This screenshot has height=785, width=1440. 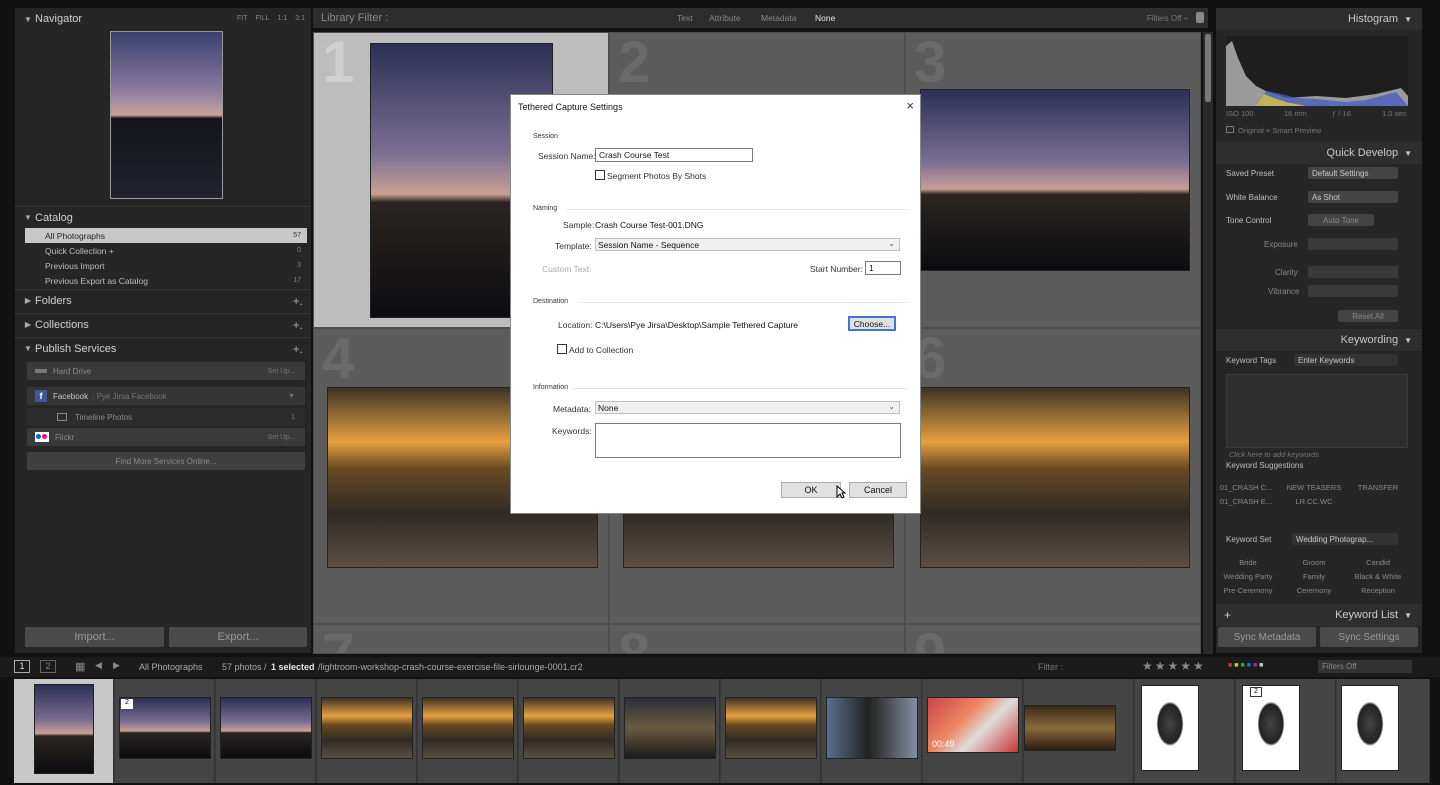 I want to click on star-rating-filter-icon: ★★★★★, so click(x=1174, y=666).